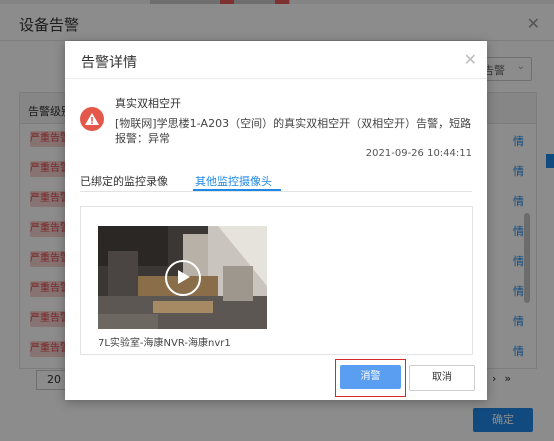  I want to click on active-tab-indicator, so click(237, 190).